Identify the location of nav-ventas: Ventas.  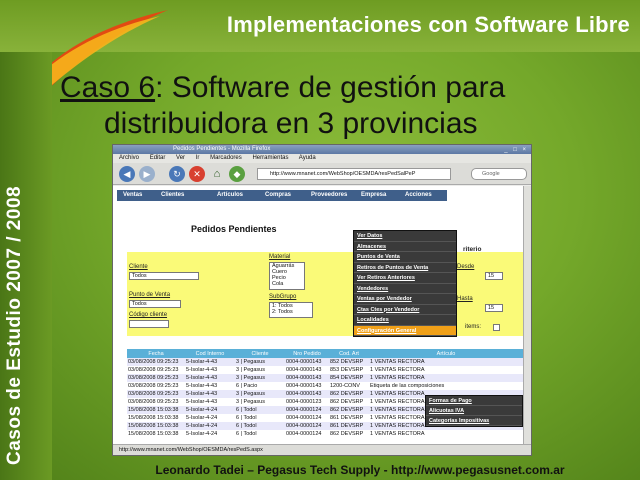
(132, 195).